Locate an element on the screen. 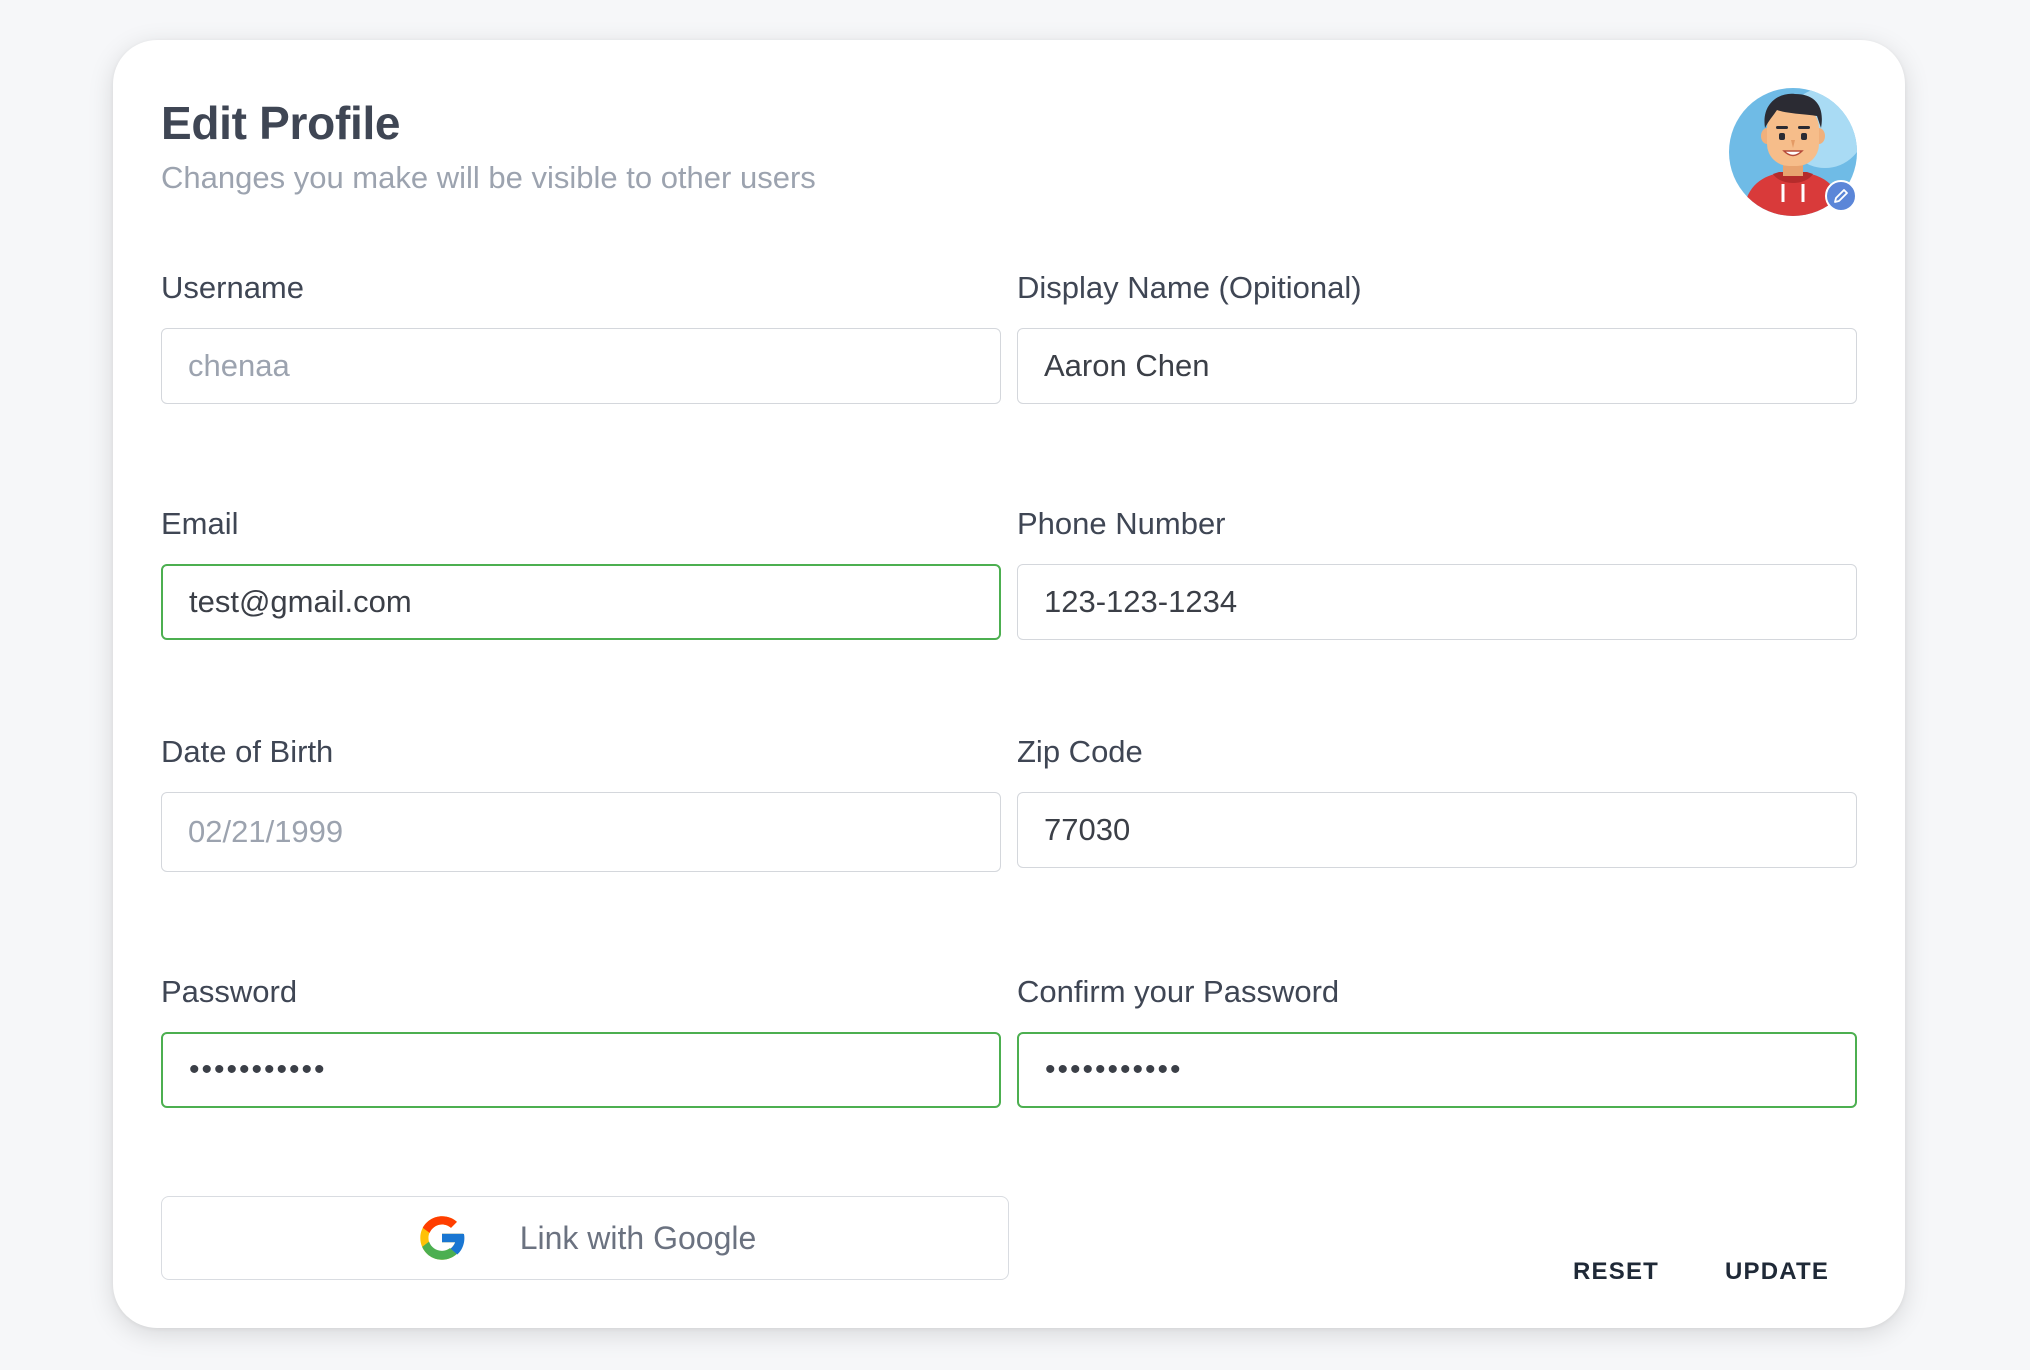  email-input is located at coordinates (581, 602).